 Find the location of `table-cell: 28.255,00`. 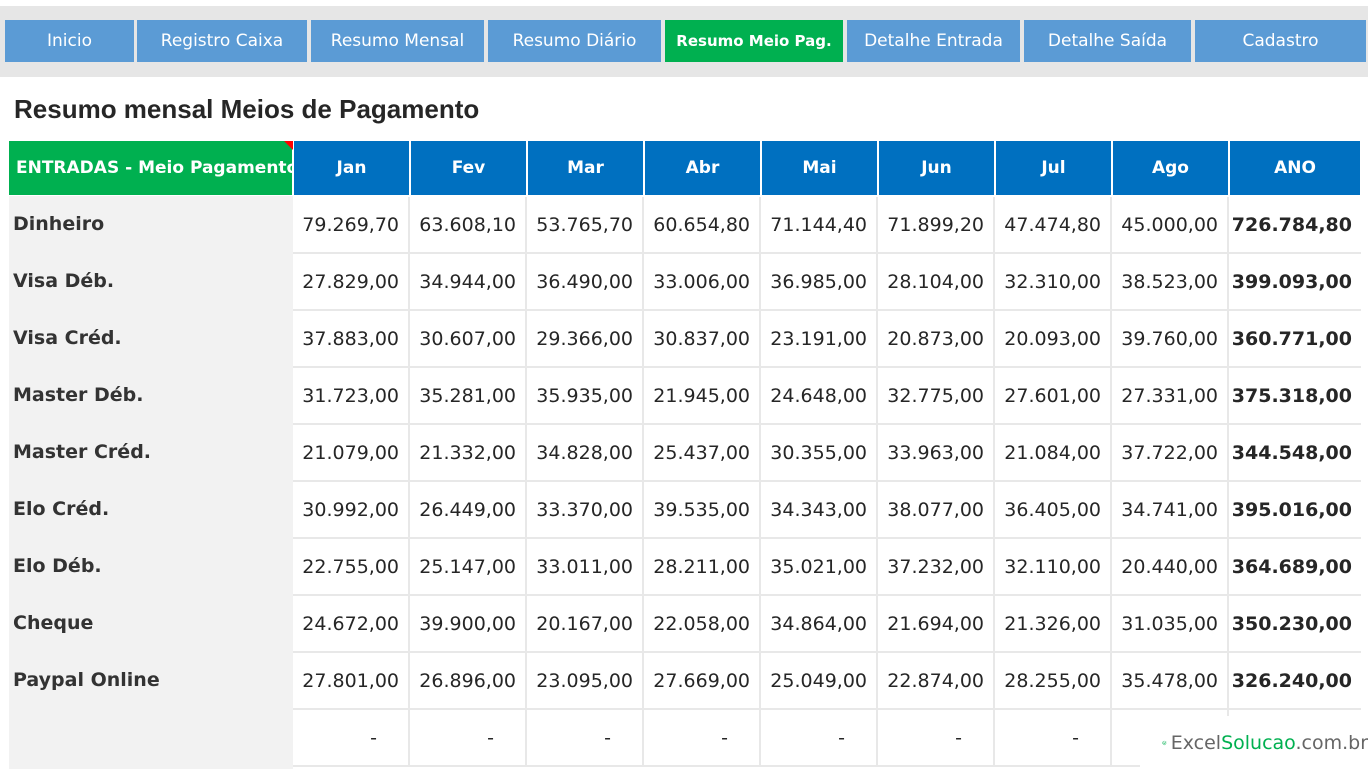

table-cell: 28.255,00 is located at coordinates (1053, 681).